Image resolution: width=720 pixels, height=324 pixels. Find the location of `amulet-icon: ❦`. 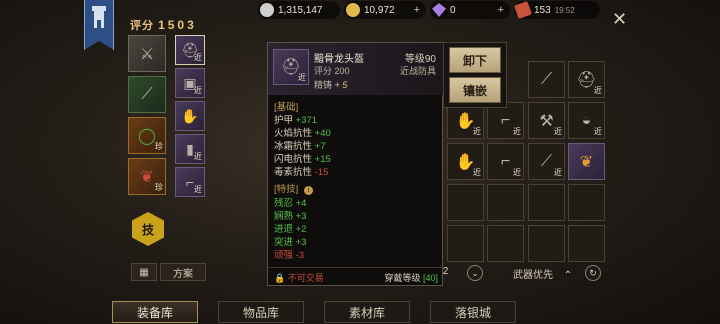

amulet-icon: ❦ is located at coordinates (586, 162).